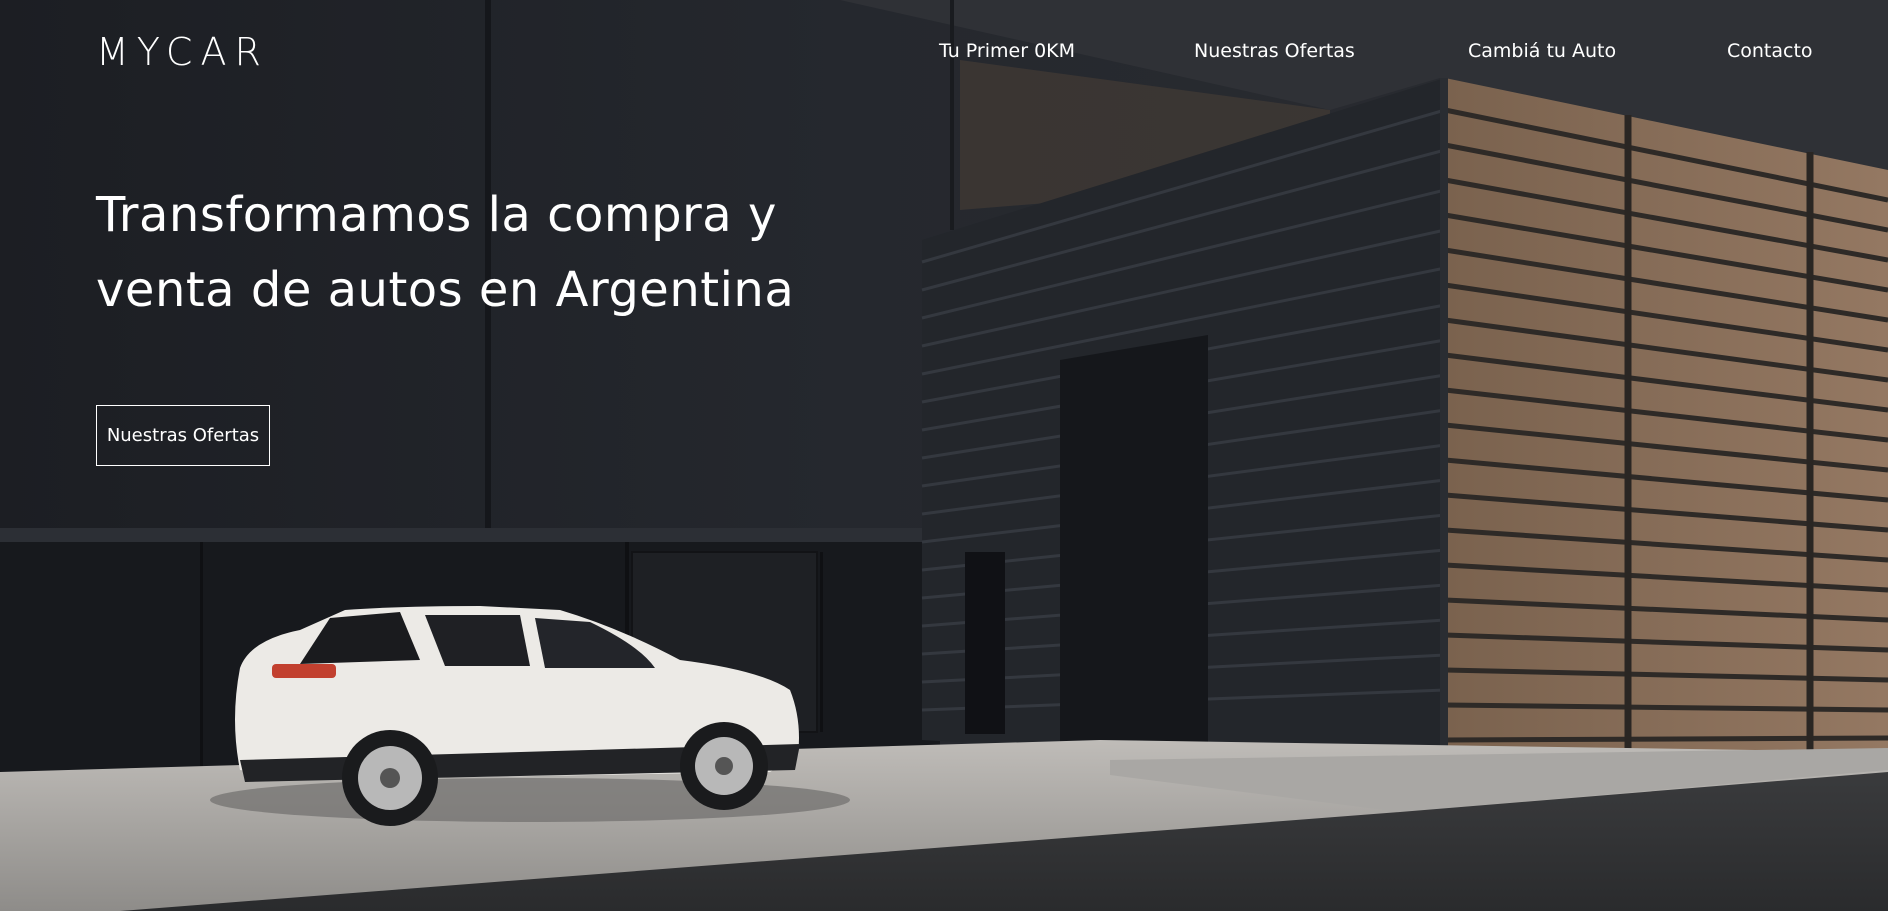 The image size is (1888, 911). I want to click on nav-link-cambia-tu-auto: Cambiá tu Auto, so click(1542, 51).